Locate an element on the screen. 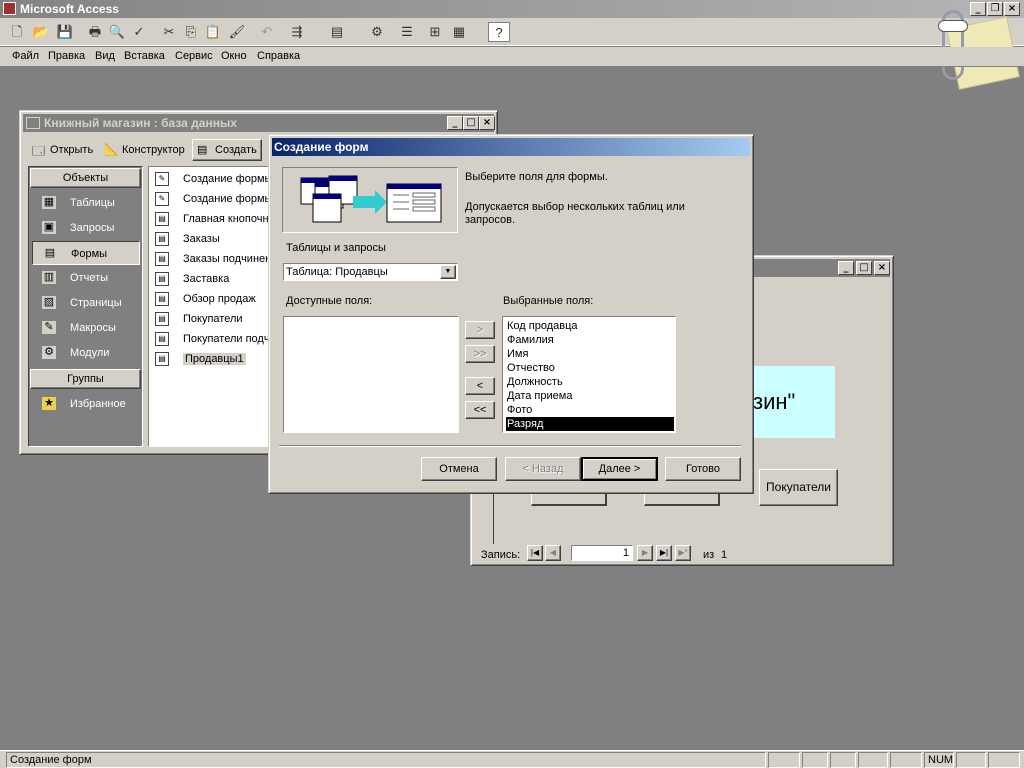  list-item: ▤ Заставка is located at coordinates (210, 279).